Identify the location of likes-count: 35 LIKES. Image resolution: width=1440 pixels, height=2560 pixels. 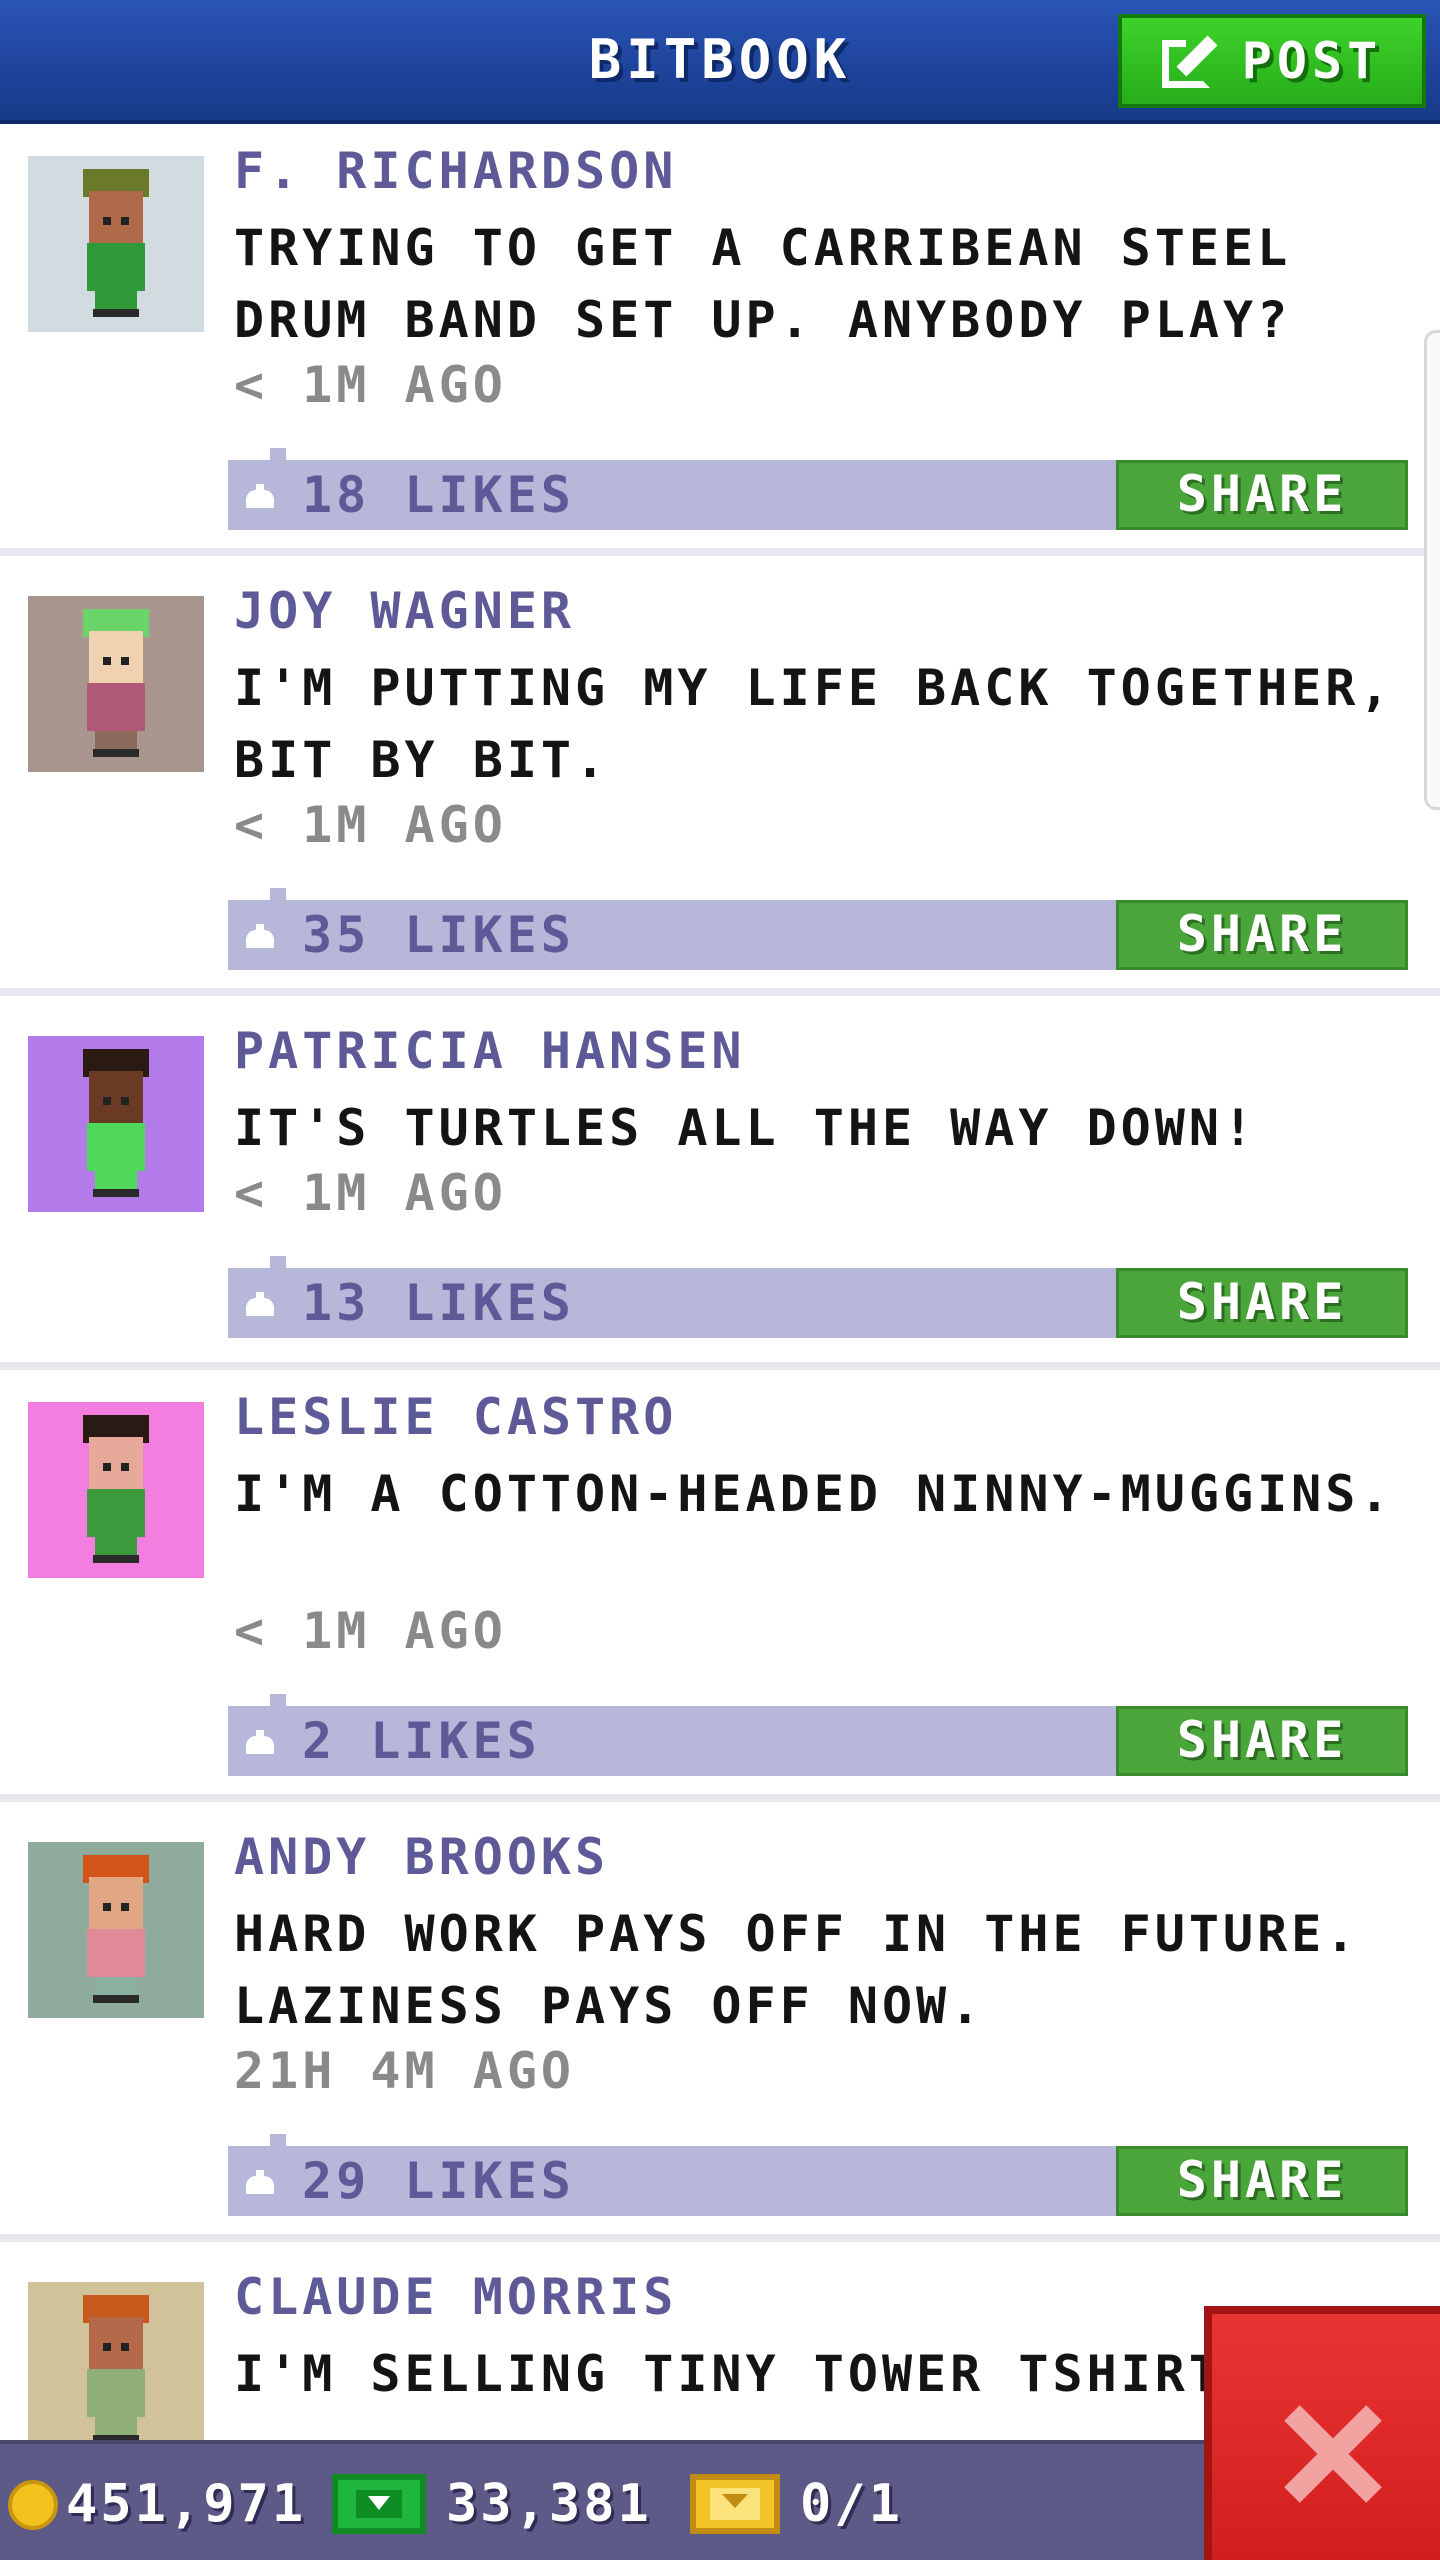
(438, 935).